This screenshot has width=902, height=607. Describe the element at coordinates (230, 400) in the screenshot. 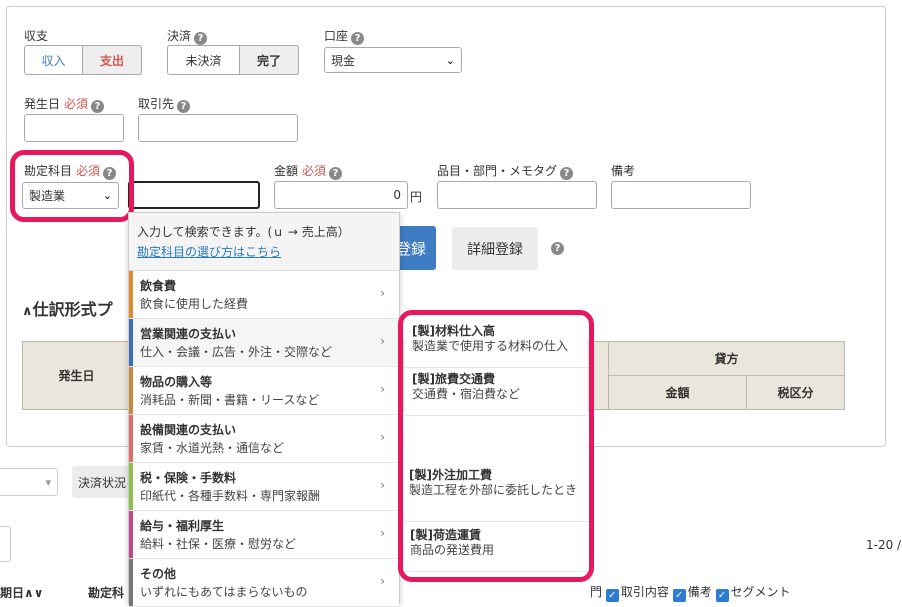

I see `category-description: 消耗品・新聞・書籍・リースなど` at that location.